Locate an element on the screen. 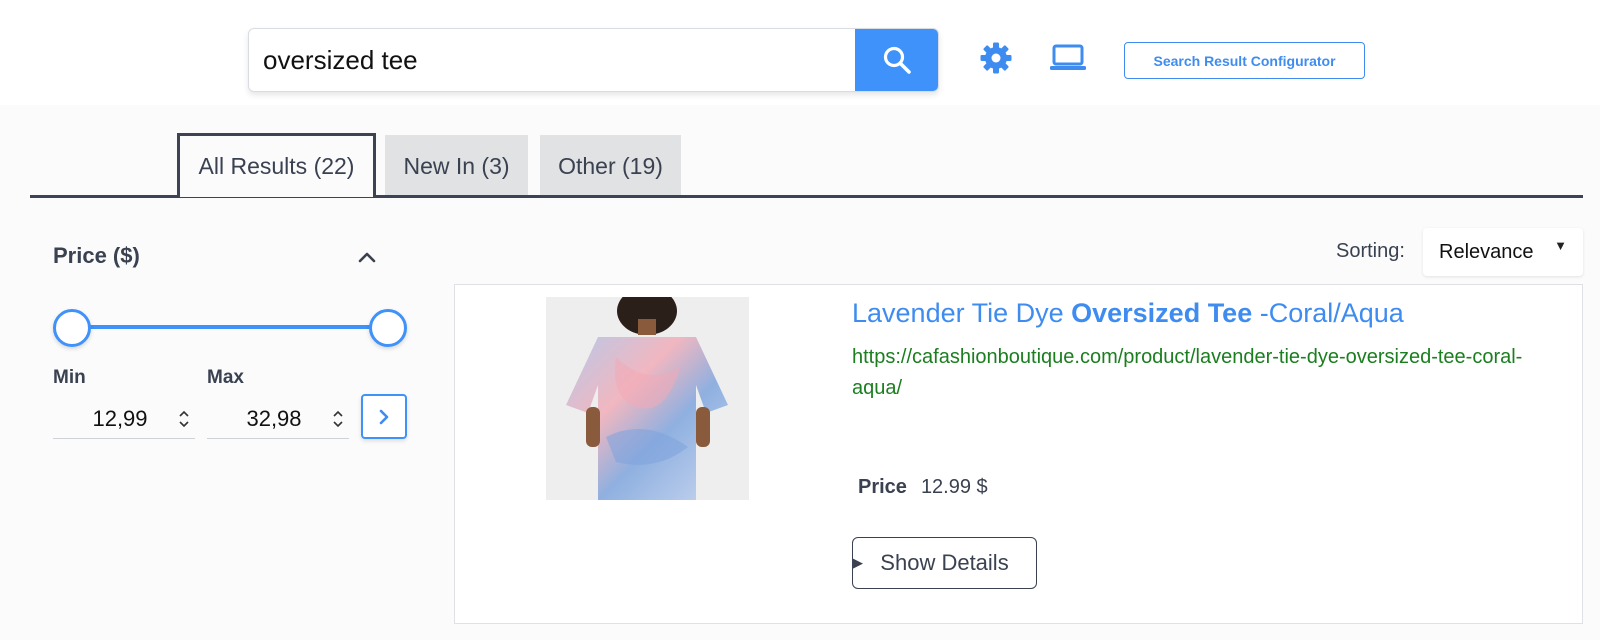  price-slider-max-handle is located at coordinates (388, 328).